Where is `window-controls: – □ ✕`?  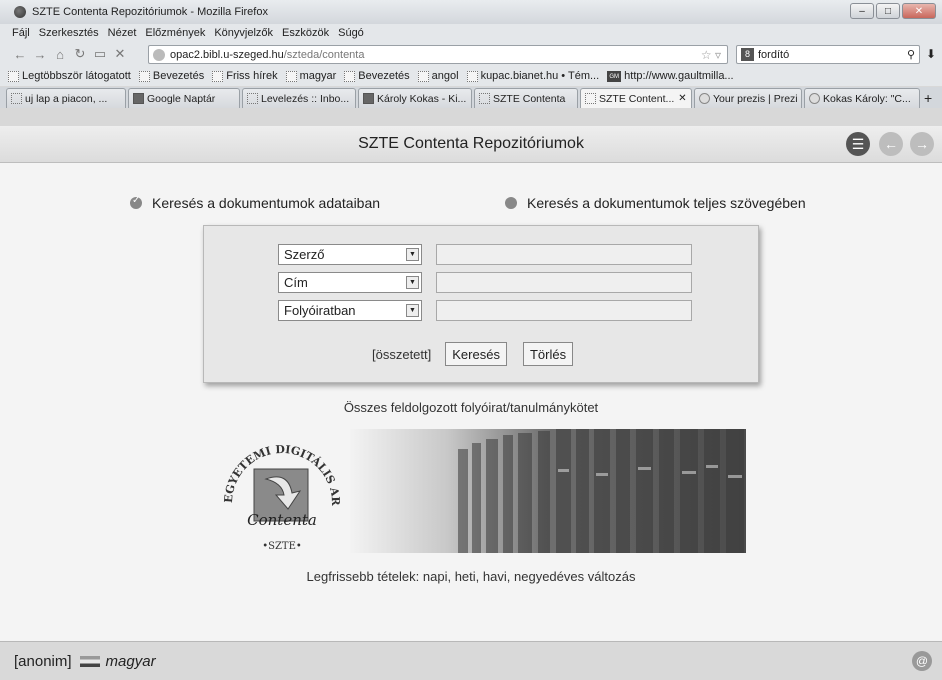 window-controls: – □ ✕ is located at coordinates (893, 11).